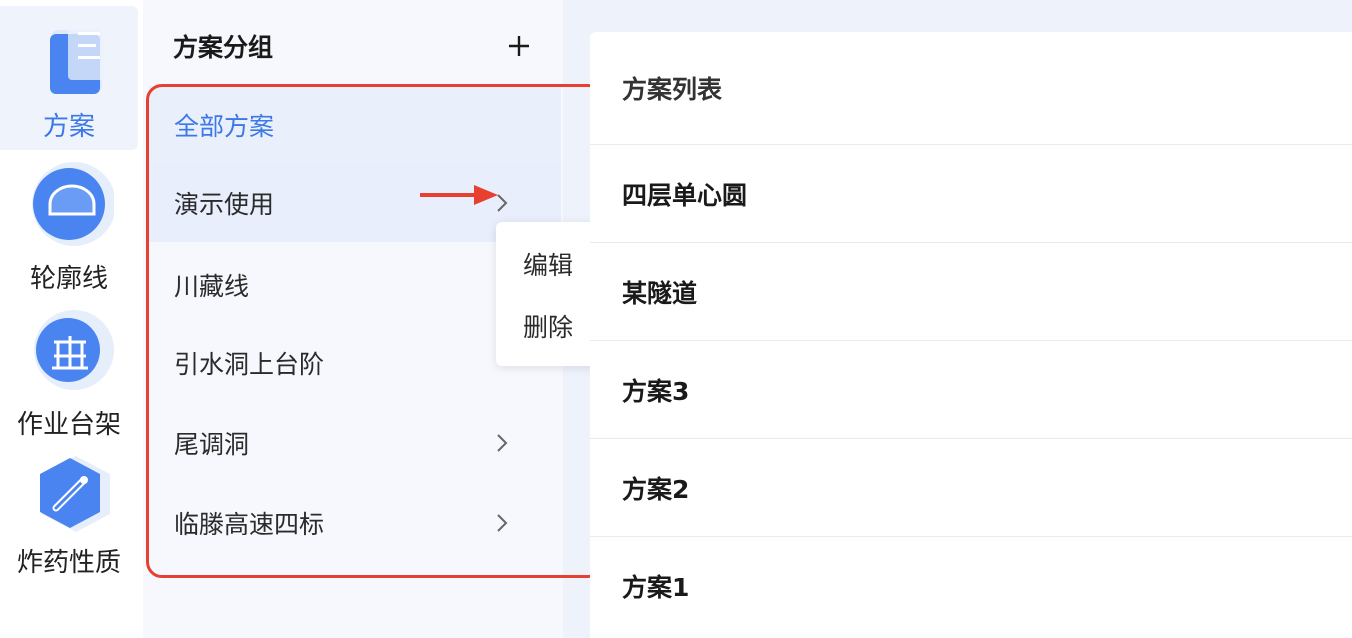 The height and width of the screenshot is (638, 1352). I want to click on group-item-label: 川藏线, so click(212, 286).